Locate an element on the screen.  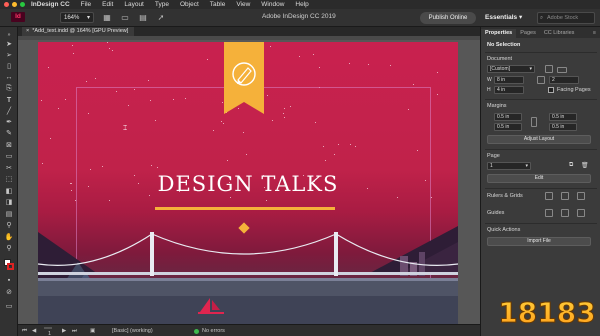
menu-file: File is located at coordinates (86, 4).